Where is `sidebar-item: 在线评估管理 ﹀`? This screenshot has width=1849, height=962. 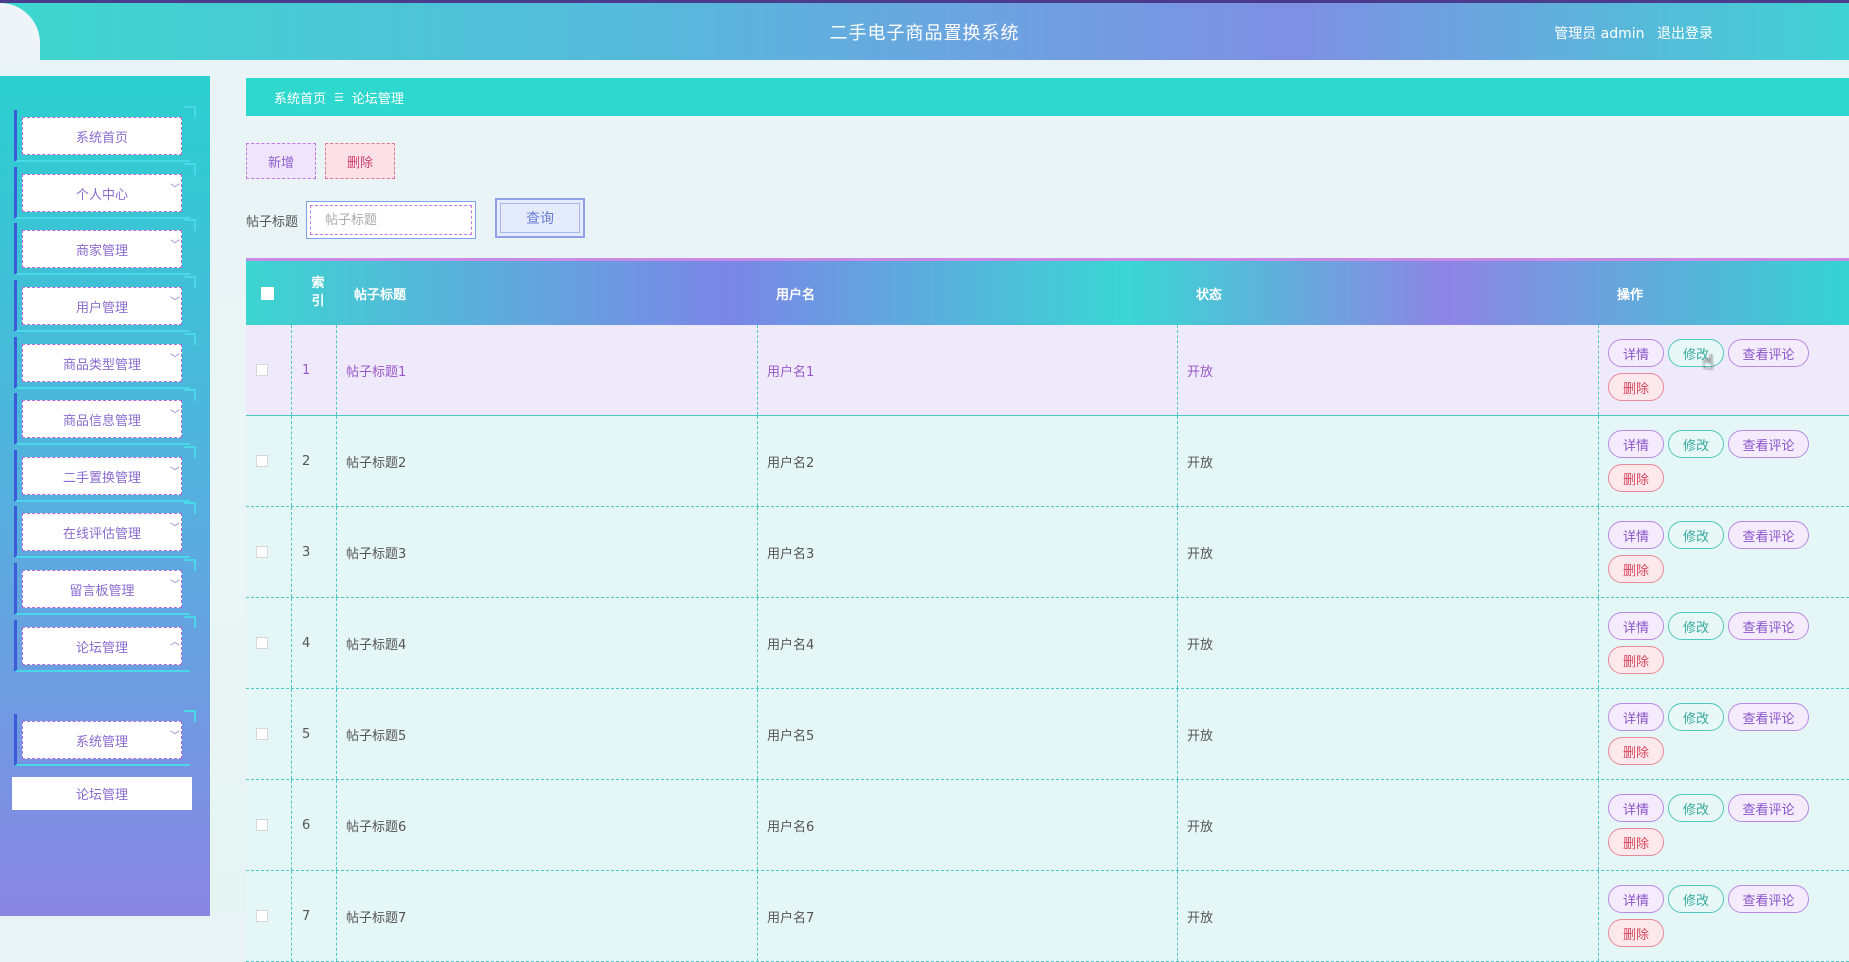
sidebar-item: 在线评估管理 ﹀ is located at coordinates (105, 530).